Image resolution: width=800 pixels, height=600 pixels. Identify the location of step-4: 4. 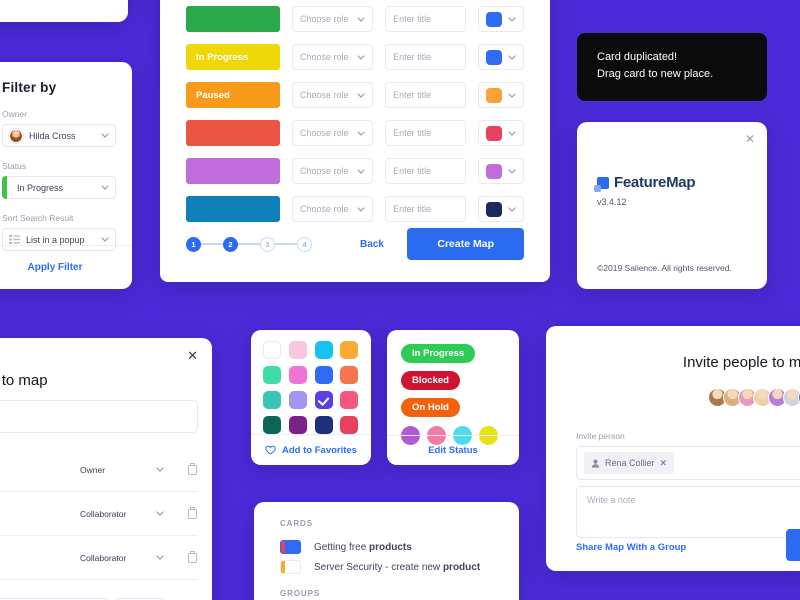
(304, 244).